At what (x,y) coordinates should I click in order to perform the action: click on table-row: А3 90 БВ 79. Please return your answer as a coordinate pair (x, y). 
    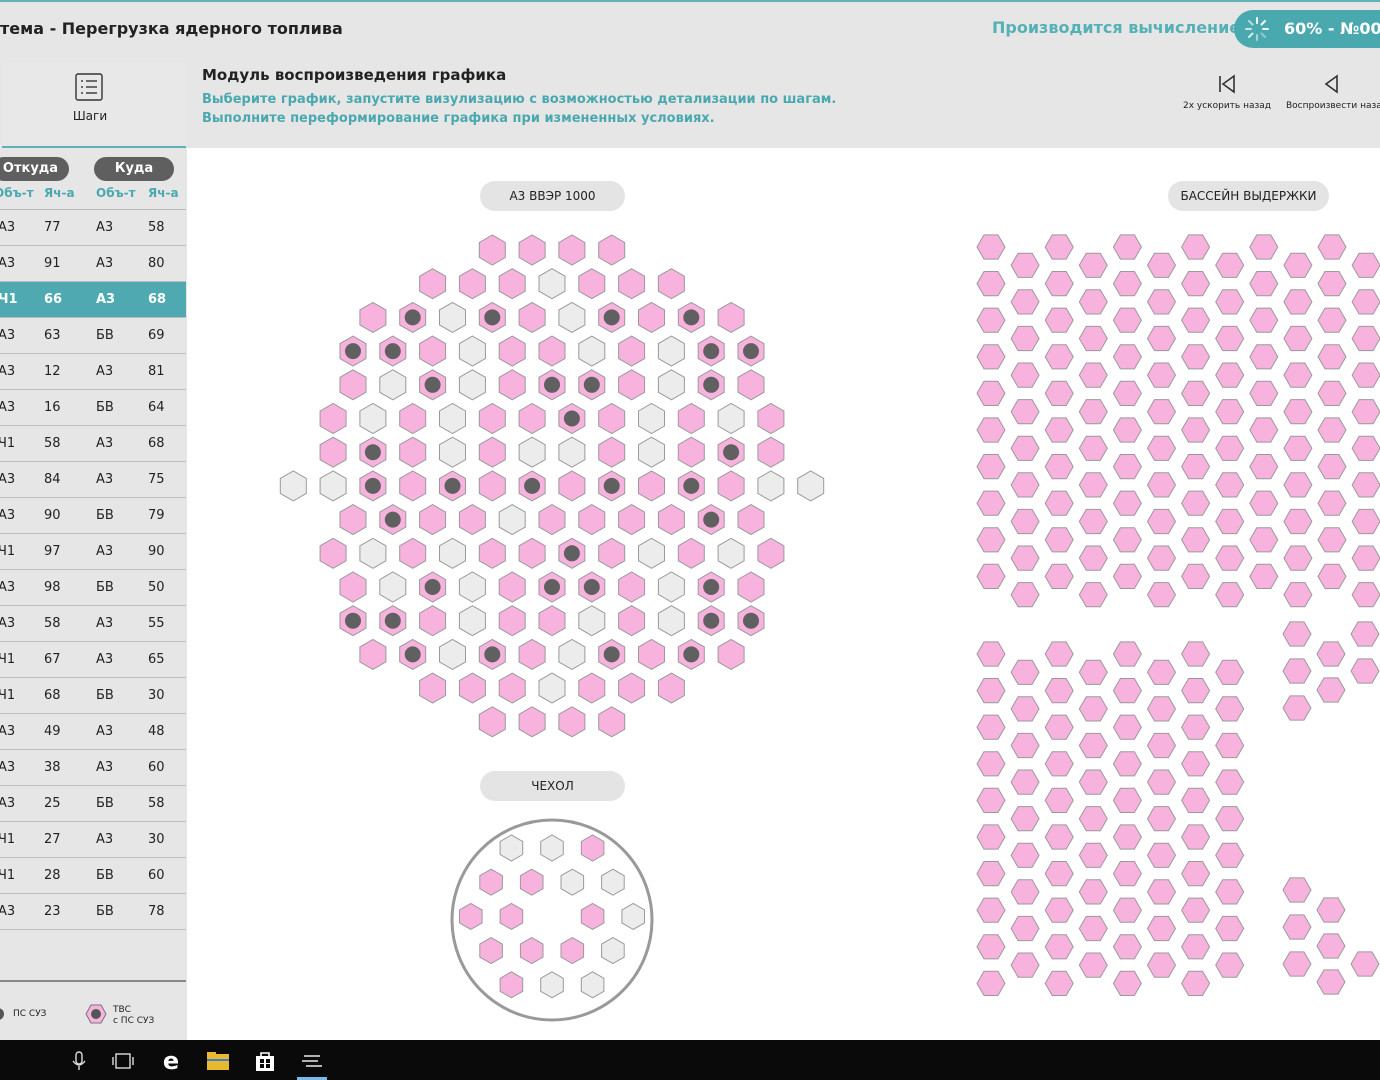
    Looking at the image, I should click on (93, 516).